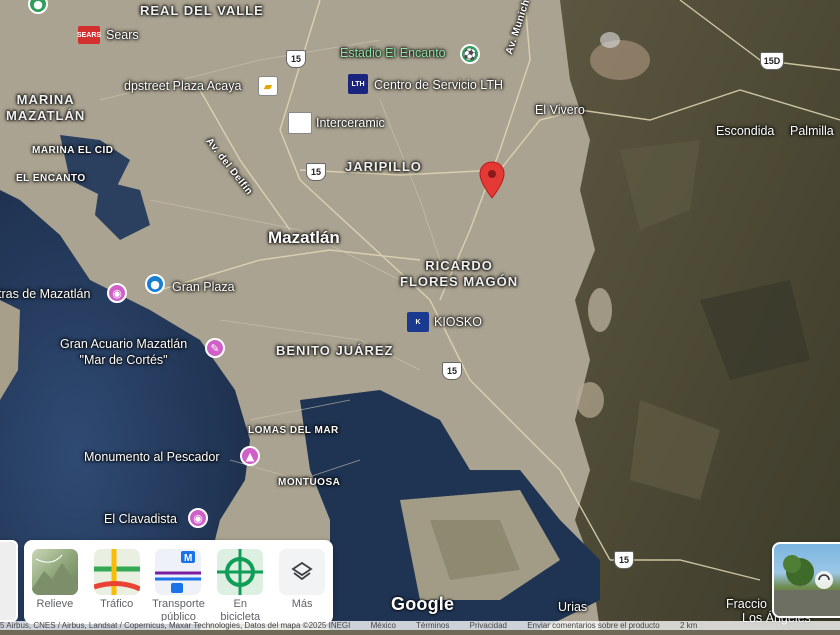  Describe the element at coordinates (358, 84) in the screenshot. I see `lth-icon: LTH` at that location.